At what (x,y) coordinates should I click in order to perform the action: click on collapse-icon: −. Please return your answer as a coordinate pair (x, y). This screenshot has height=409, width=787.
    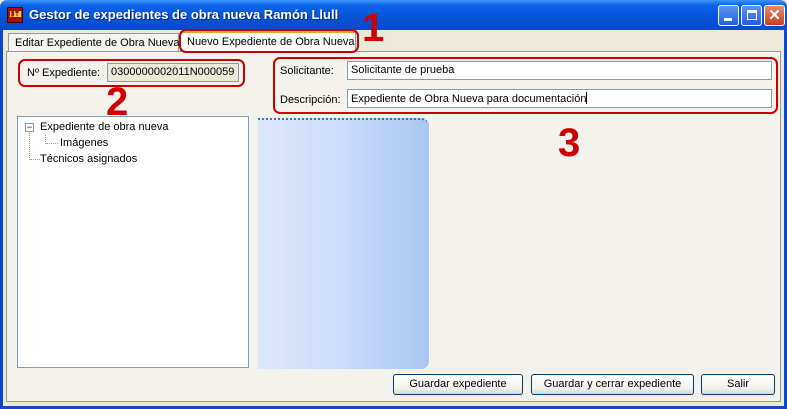
    Looking at the image, I should click on (29, 127).